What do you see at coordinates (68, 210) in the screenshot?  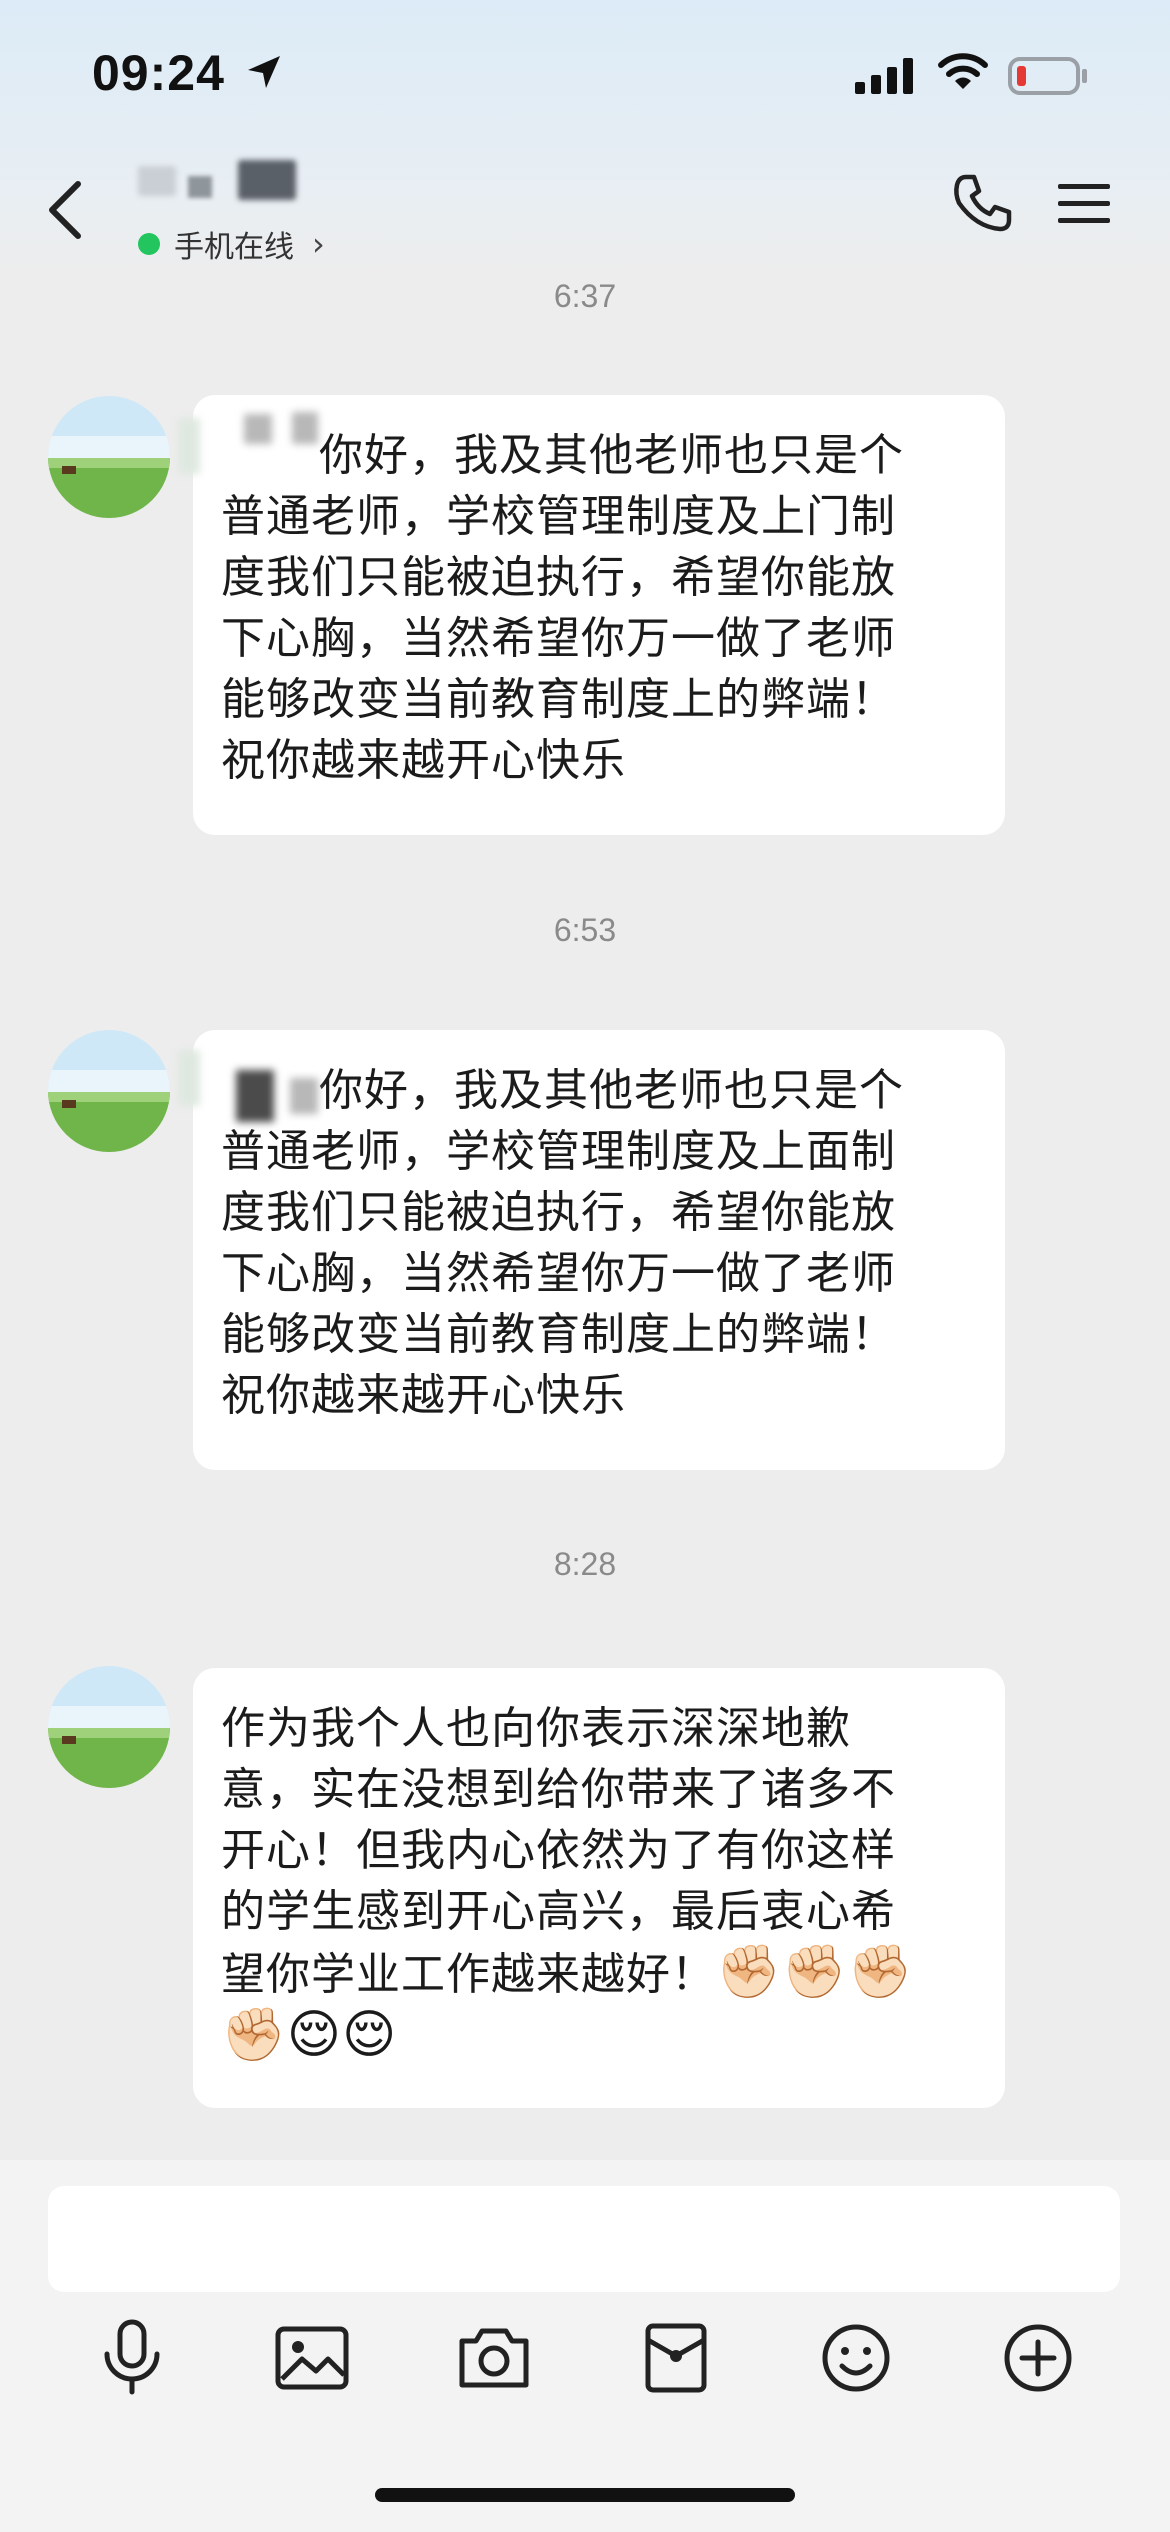 I see `back-button` at bounding box center [68, 210].